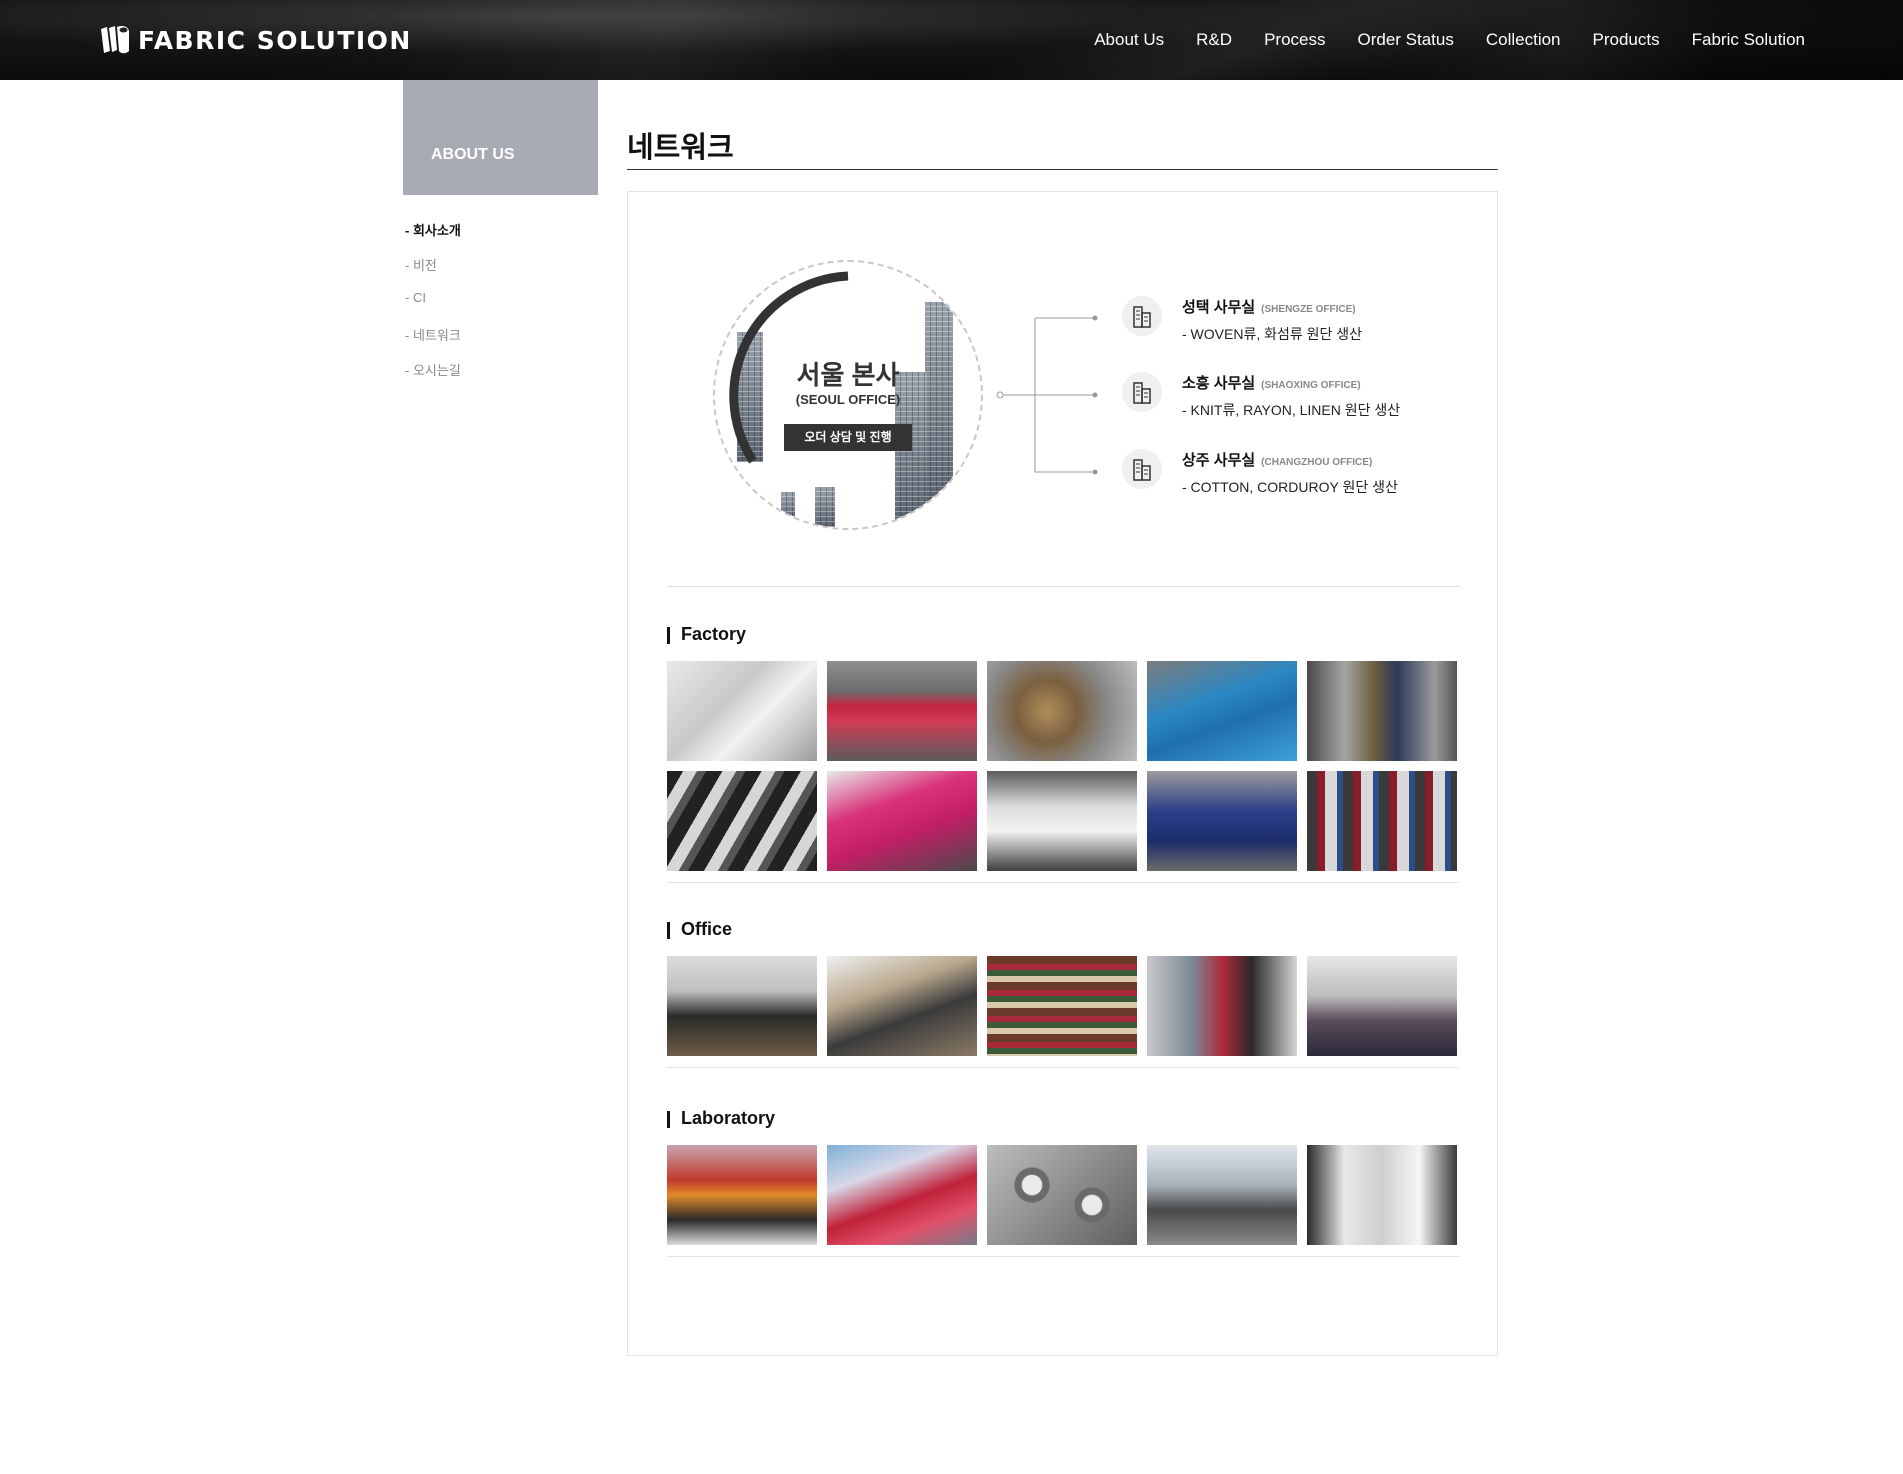 The height and width of the screenshot is (1474, 1903). Describe the element at coordinates (706, 634) in the screenshot. I see `factory-heading: Factory` at that location.